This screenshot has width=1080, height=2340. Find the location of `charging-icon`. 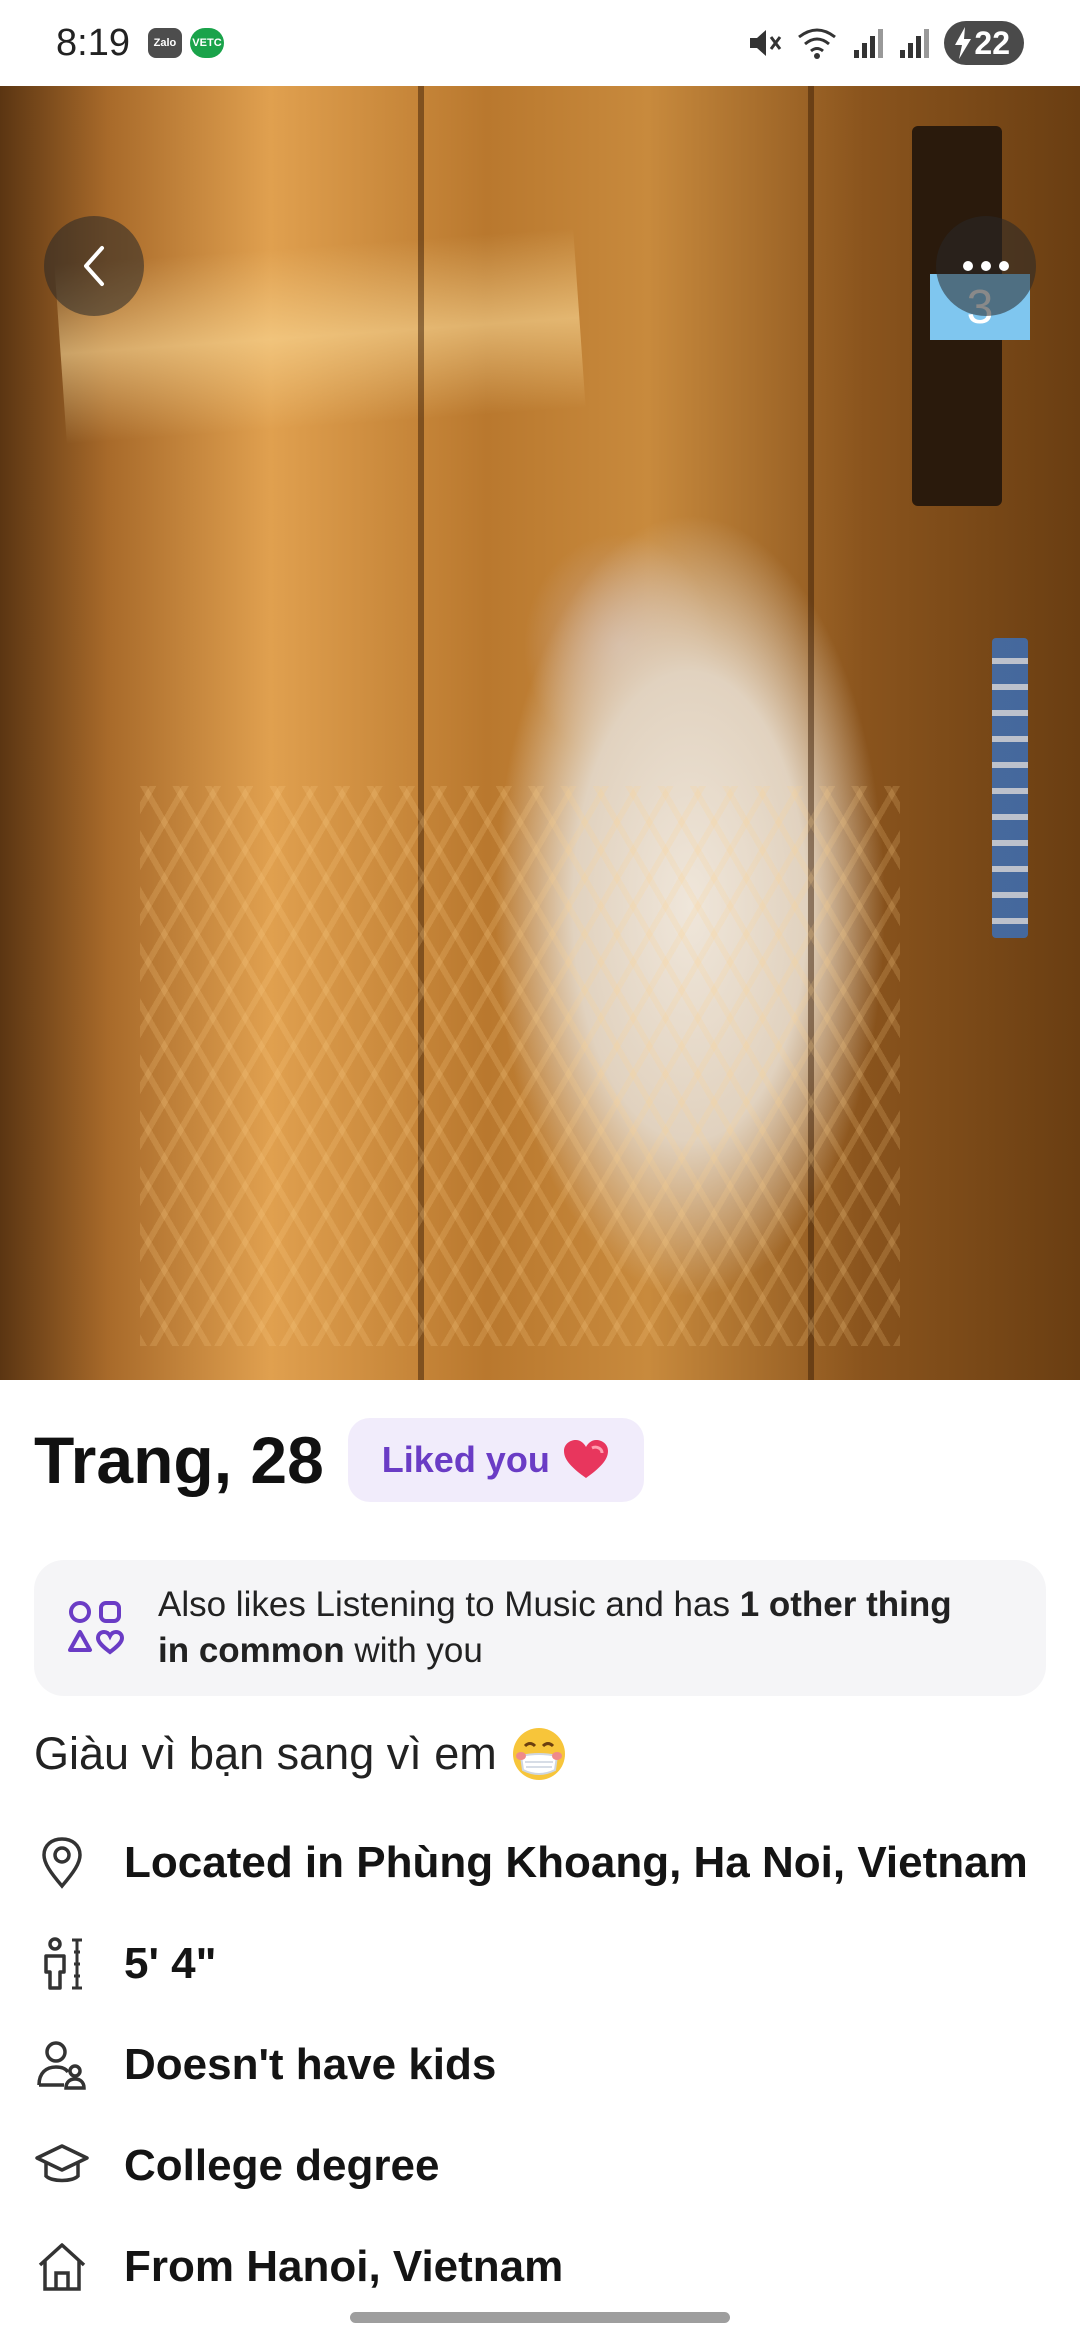

charging-icon is located at coordinates (963, 43).